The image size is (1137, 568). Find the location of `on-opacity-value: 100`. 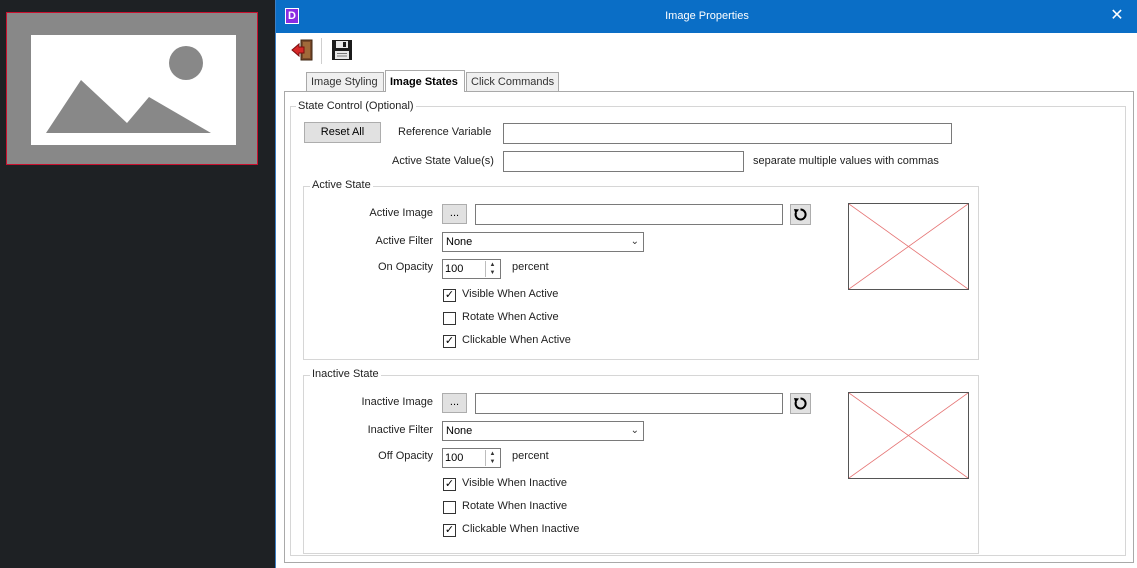

on-opacity-value: 100 is located at coordinates (454, 269).